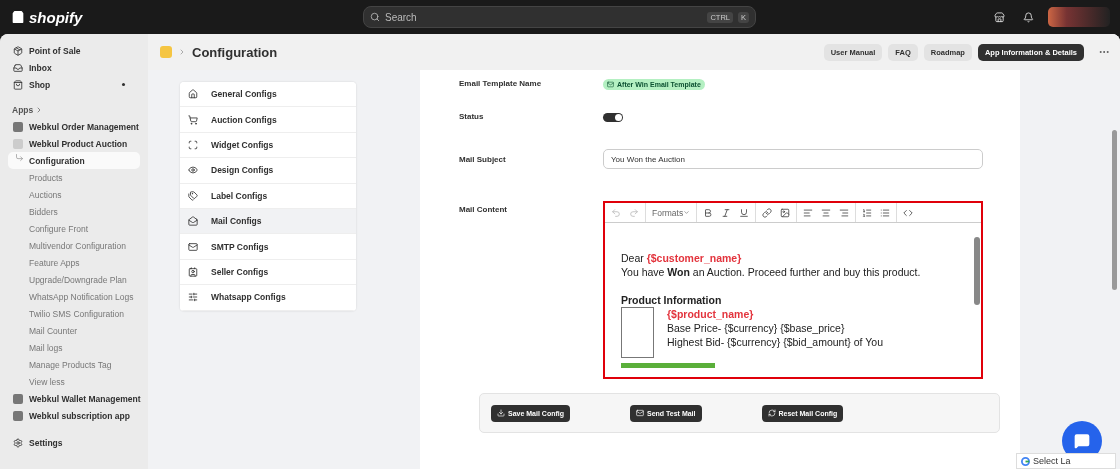 Image resolution: width=1120 pixels, height=469 pixels. I want to click on status-toggle, so click(613, 117).